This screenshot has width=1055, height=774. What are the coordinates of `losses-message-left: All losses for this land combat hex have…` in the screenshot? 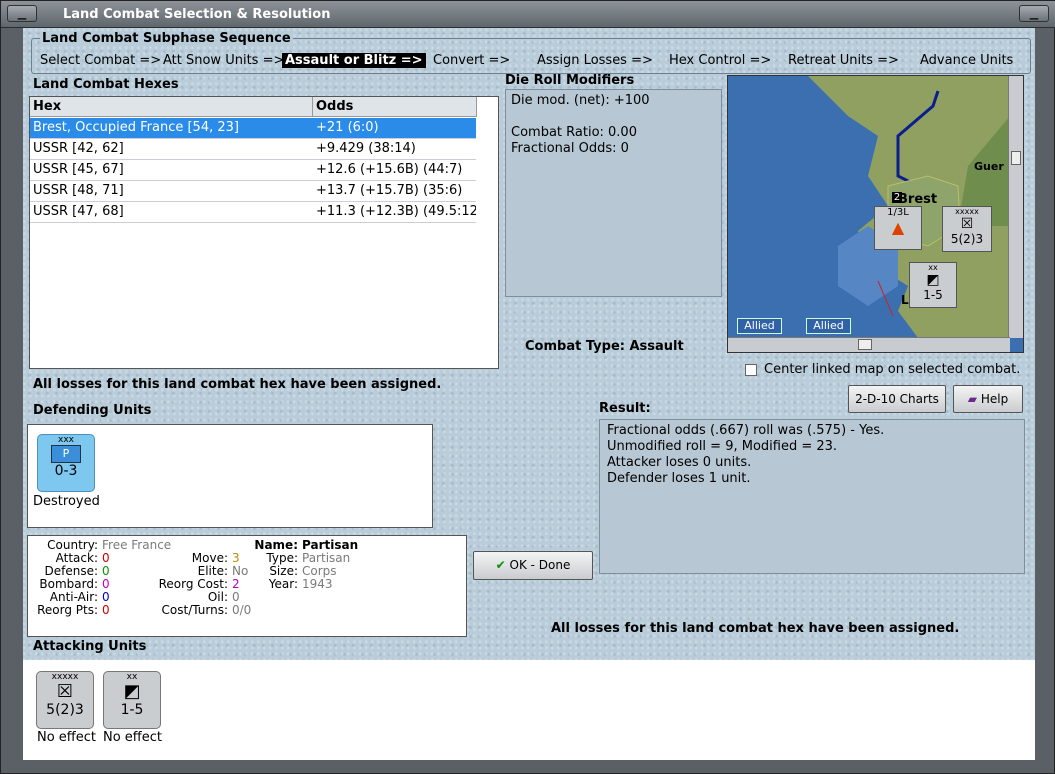 It's located at (237, 384).